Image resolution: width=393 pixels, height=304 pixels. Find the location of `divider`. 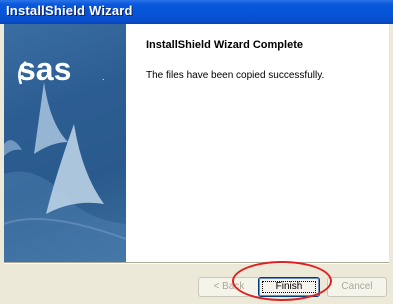

divider is located at coordinates (196, 263).